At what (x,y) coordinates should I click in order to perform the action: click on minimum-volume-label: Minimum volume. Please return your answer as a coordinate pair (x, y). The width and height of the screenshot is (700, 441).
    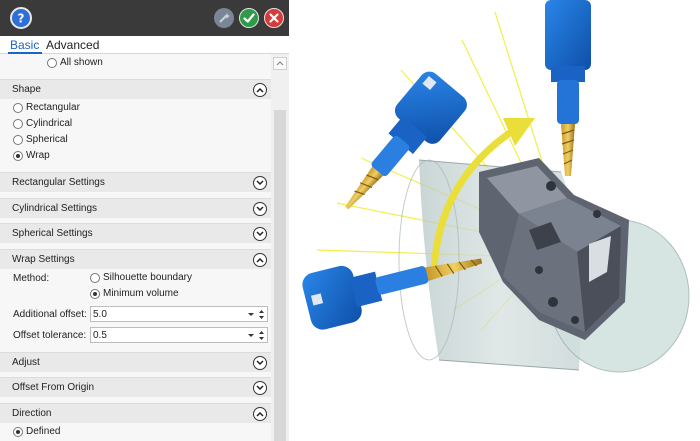
    Looking at the image, I should click on (141, 293).